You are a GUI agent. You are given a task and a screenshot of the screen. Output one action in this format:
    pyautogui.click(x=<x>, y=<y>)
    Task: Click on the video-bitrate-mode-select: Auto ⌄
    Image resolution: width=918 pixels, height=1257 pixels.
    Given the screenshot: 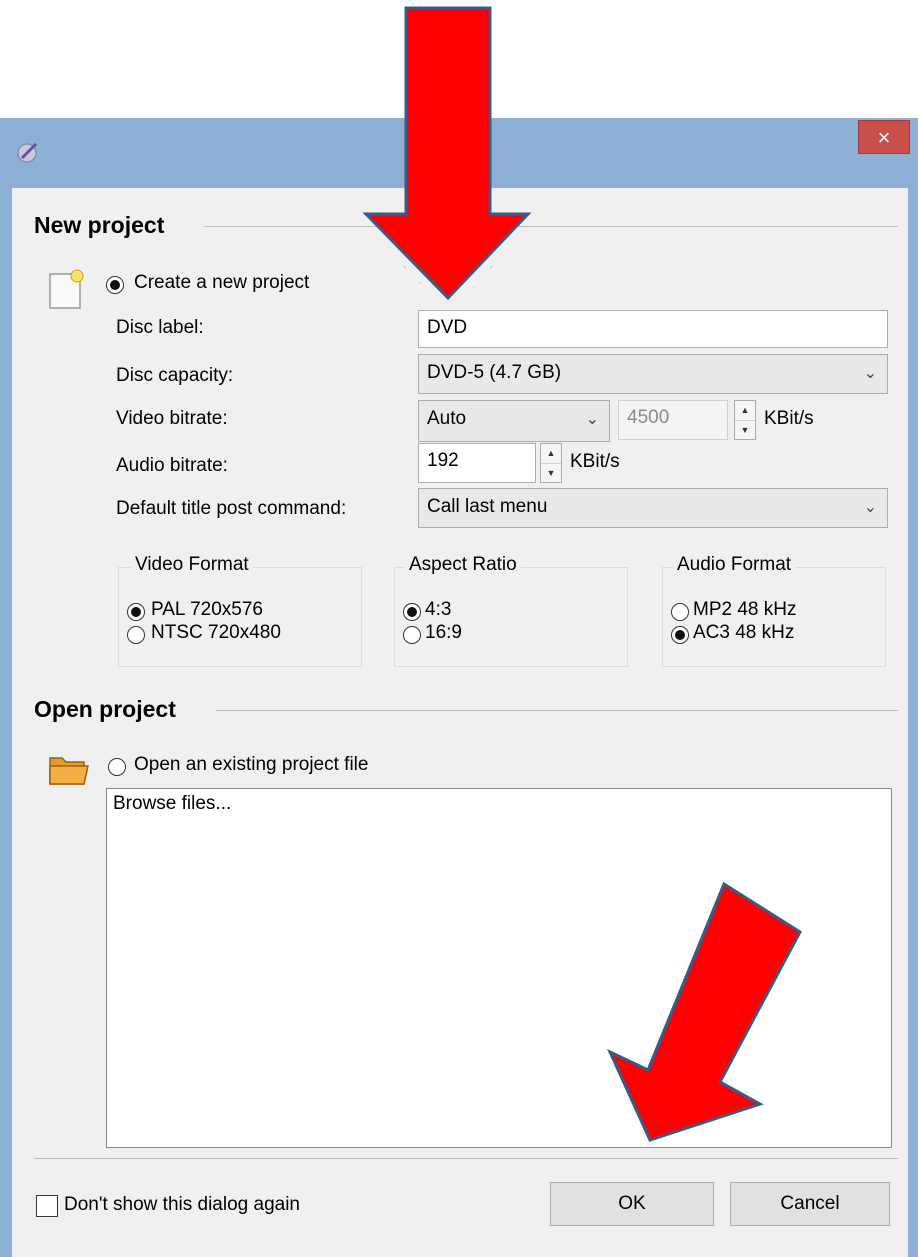 What is the action you would take?
    pyautogui.click(x=514, y=421)
    